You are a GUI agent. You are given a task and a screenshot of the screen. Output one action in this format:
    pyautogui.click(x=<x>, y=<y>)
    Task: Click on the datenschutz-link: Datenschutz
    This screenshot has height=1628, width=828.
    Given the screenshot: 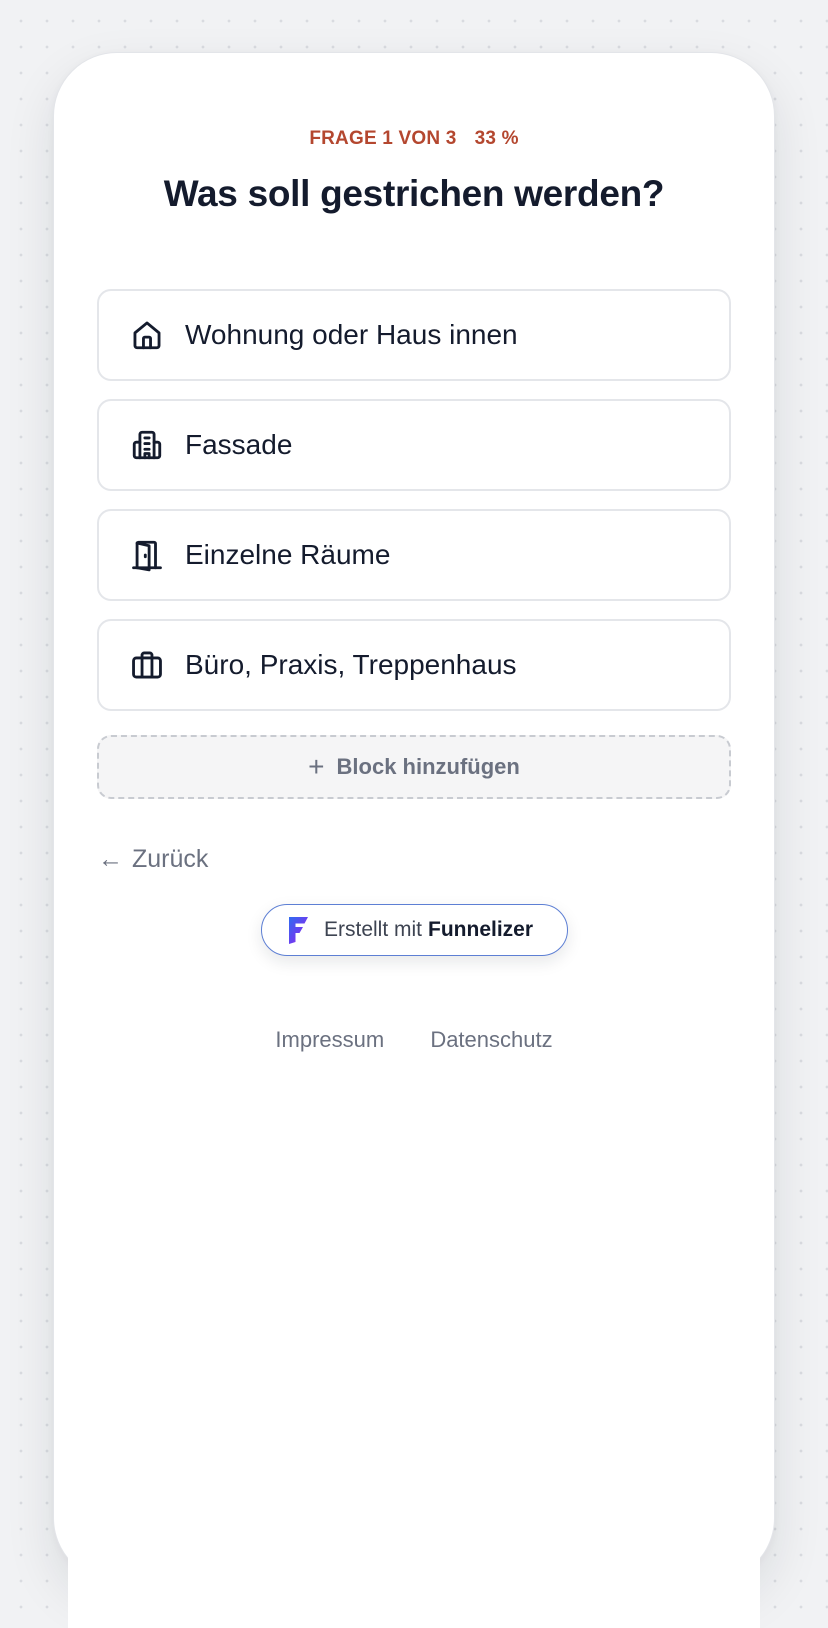 What is the action you would take?
    pyautogui.click(x=491, y=1039)
    